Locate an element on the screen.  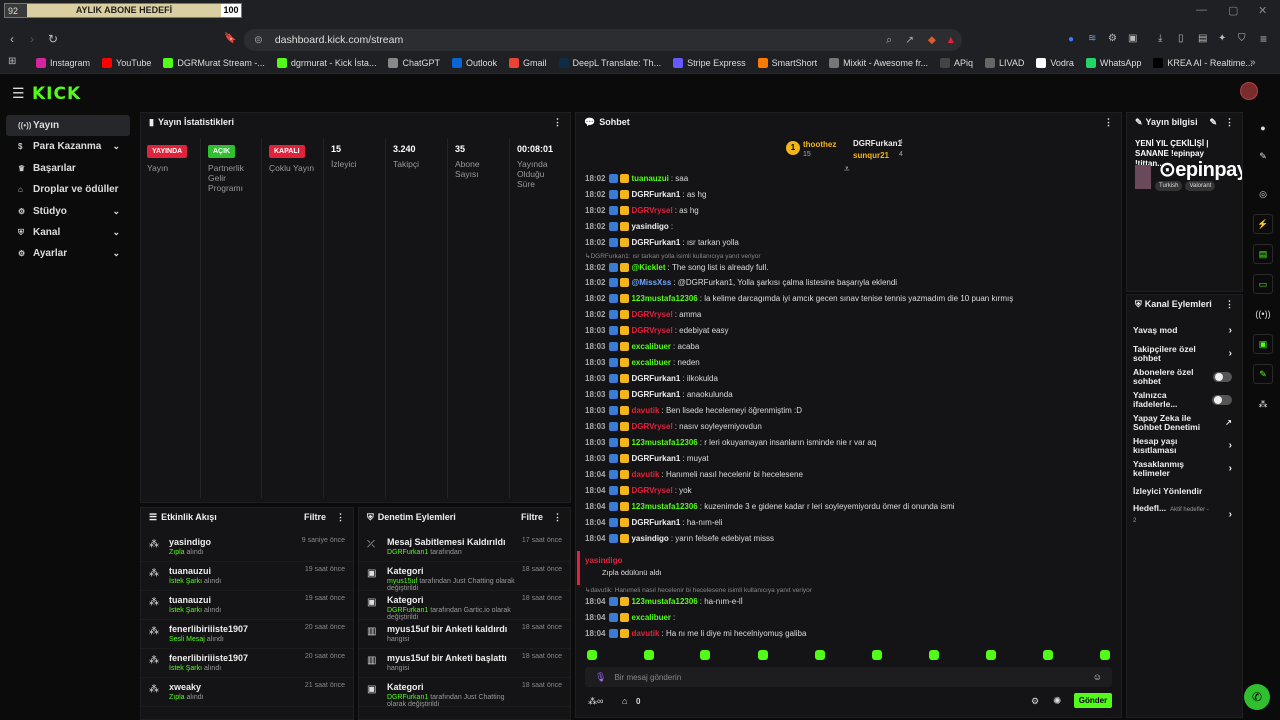
chat-message: 18:03 DGRVrysel: nasıv soyleyemiyovdun is located at coordinates (673, 426).